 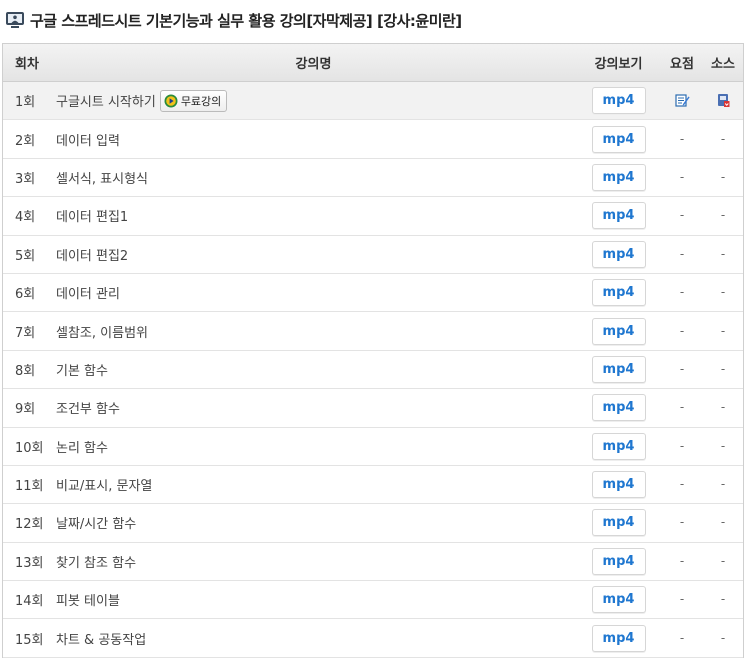 What do you see at coordinates (246, 20) in the screenshot?
I see `page-title: 구글 스프레드시트 기본기능과 실무 활용 강의[자막제공] [강사:윤미란]` at bounding box center [246, 20].